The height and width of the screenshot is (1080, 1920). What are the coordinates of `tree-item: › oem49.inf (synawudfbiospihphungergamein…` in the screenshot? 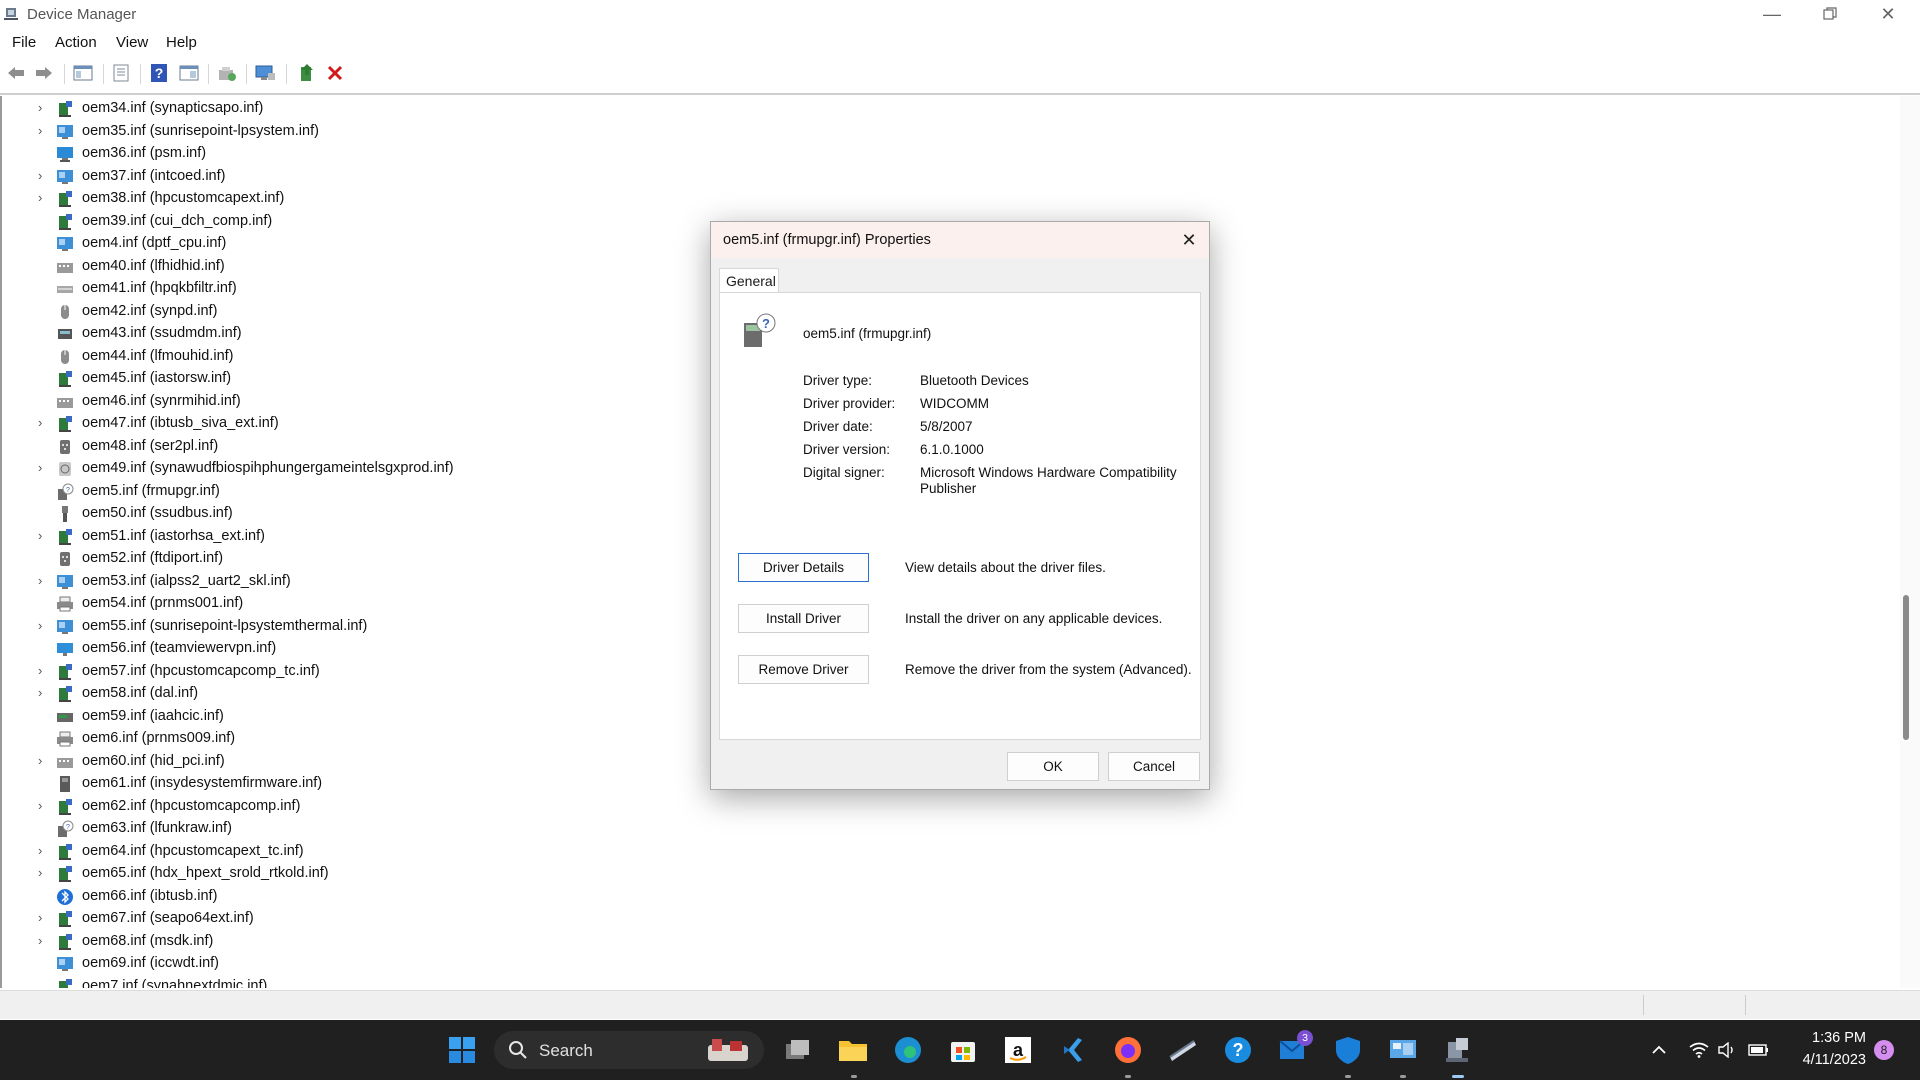 It's located at (352, 469).